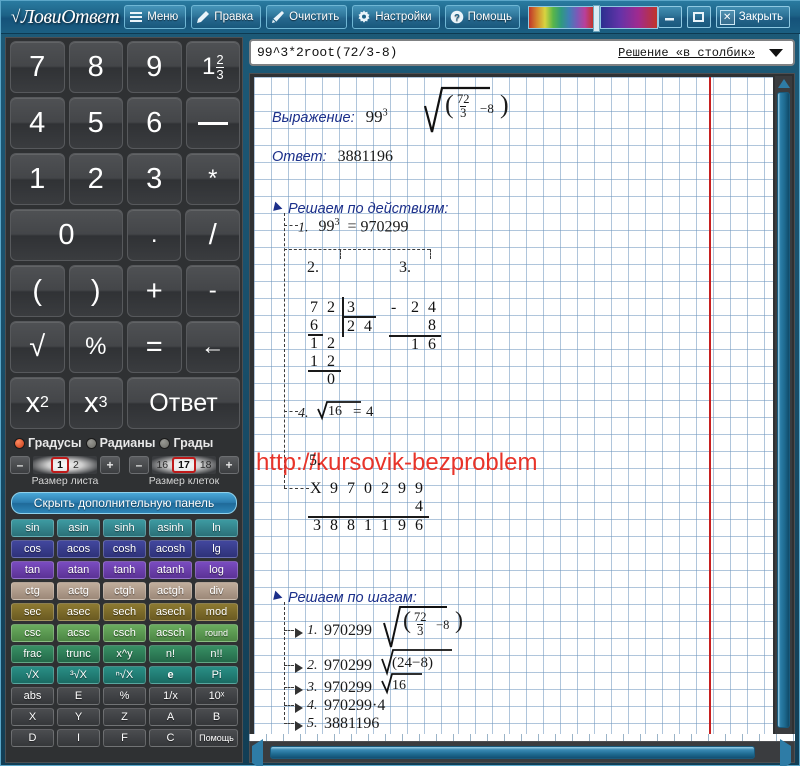 The height and width of the screenshot is (766, 800). I want to click on toolbar-button-clear: Очистить, so click(307, 17).